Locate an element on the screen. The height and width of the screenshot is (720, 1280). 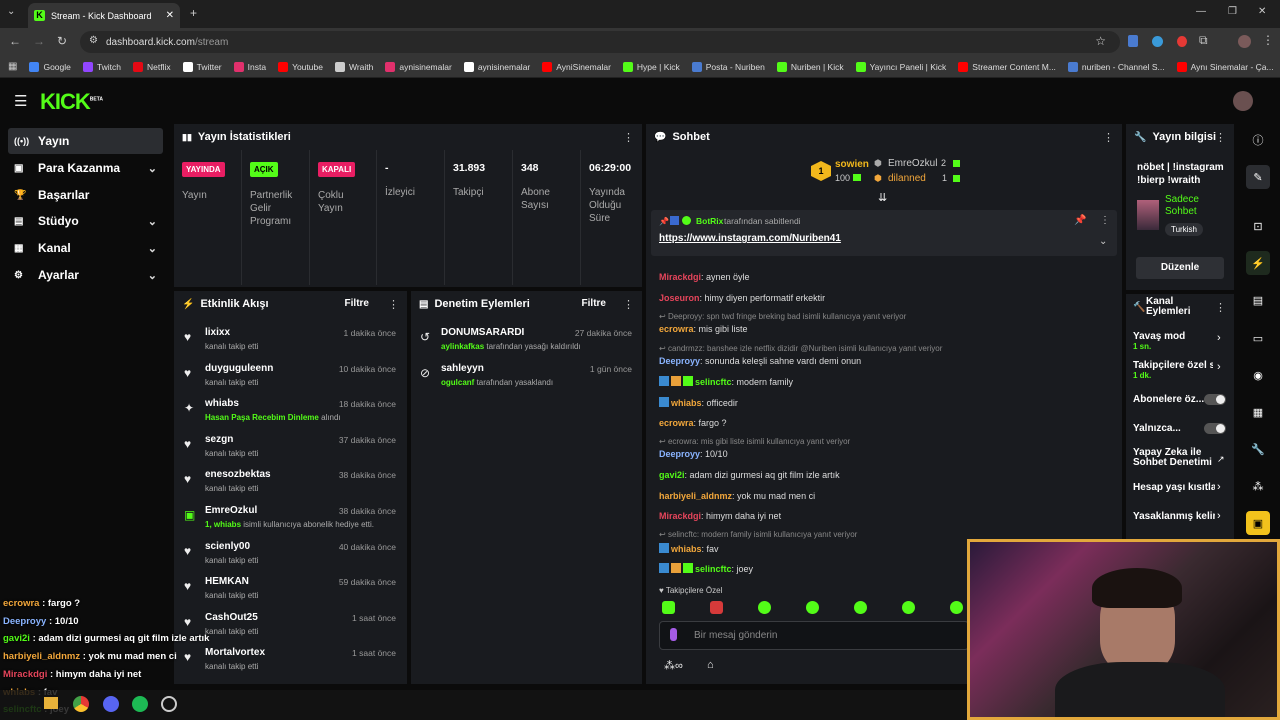
action-slow-mode: Yavaş mod 1 sn. is located at coordinates (1180, 341).